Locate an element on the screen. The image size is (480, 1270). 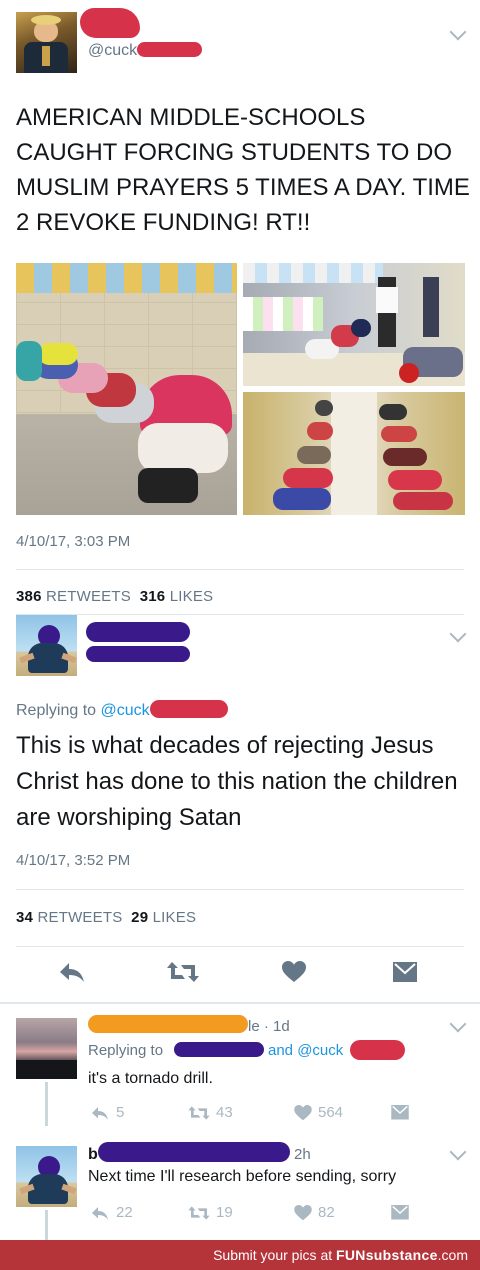
reply-text: it's a tornado drill. is located at coordinates (150, 1078).